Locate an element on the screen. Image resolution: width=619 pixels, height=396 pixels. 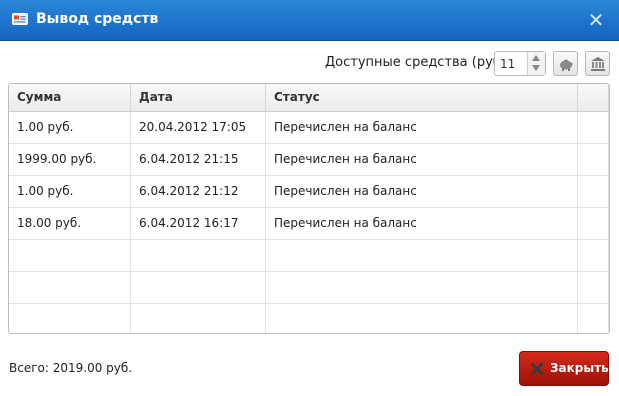
close-icon: ✕ is located at coordinates (596, 20).